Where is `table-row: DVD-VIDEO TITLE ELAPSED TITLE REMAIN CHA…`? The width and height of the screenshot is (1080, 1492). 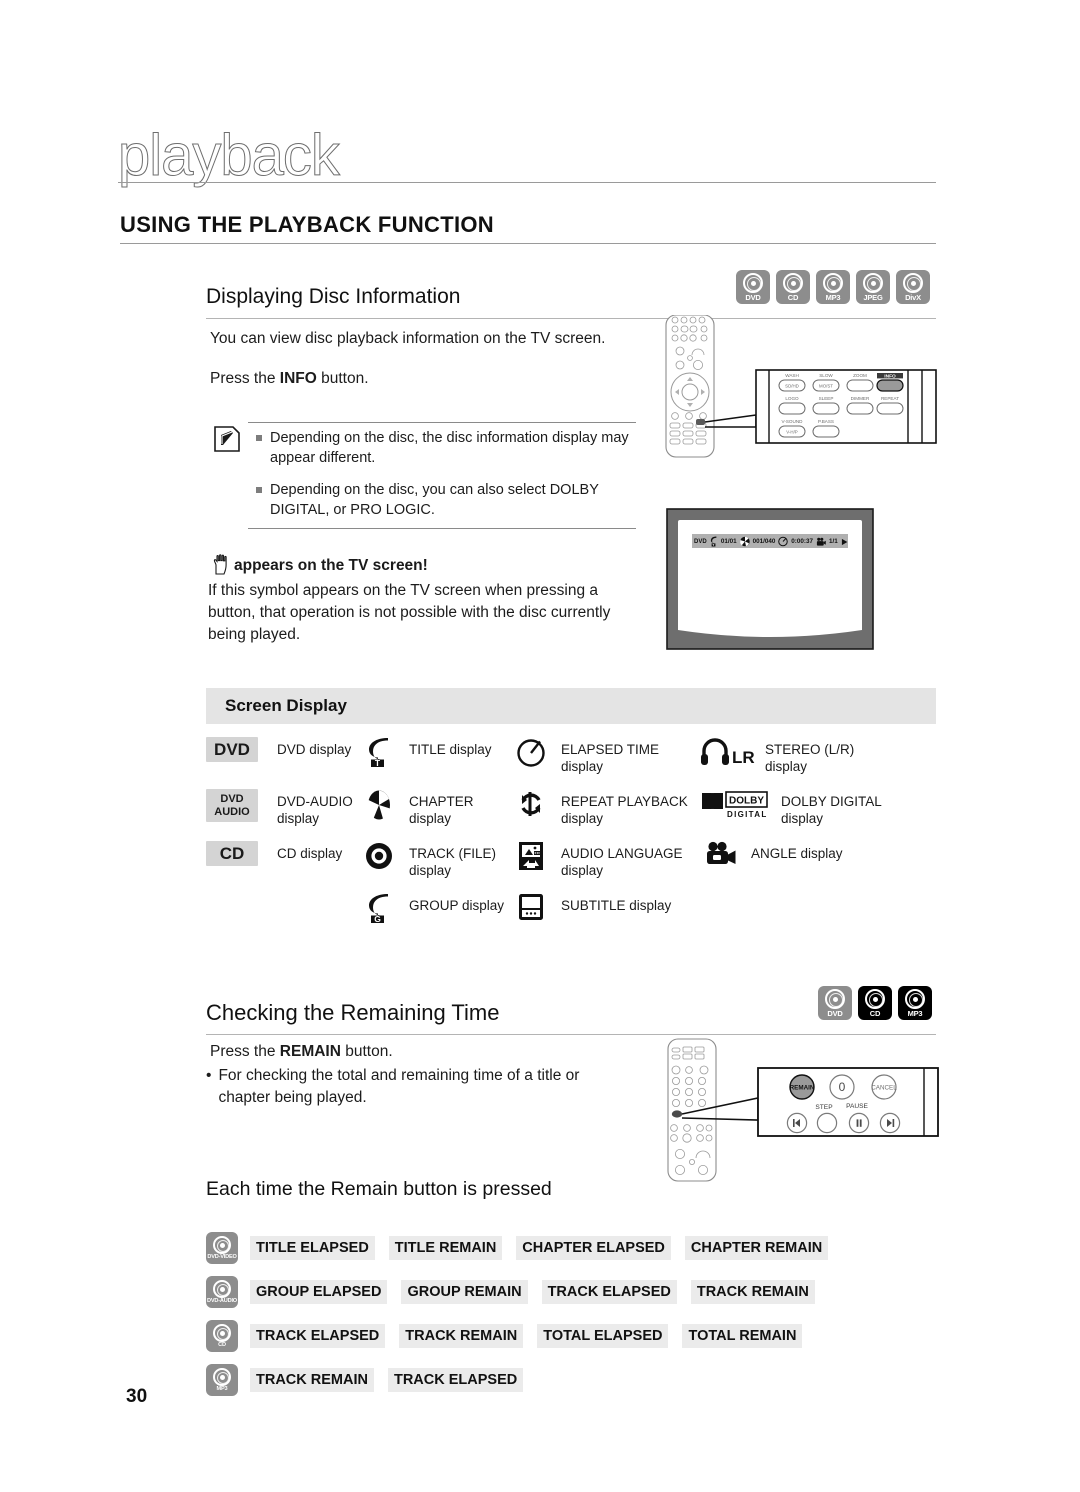 table-row: DVD-VIDEO TITLE ELAPSED TITLE REMAIN CHA… is located at coordinates (571, 1248).